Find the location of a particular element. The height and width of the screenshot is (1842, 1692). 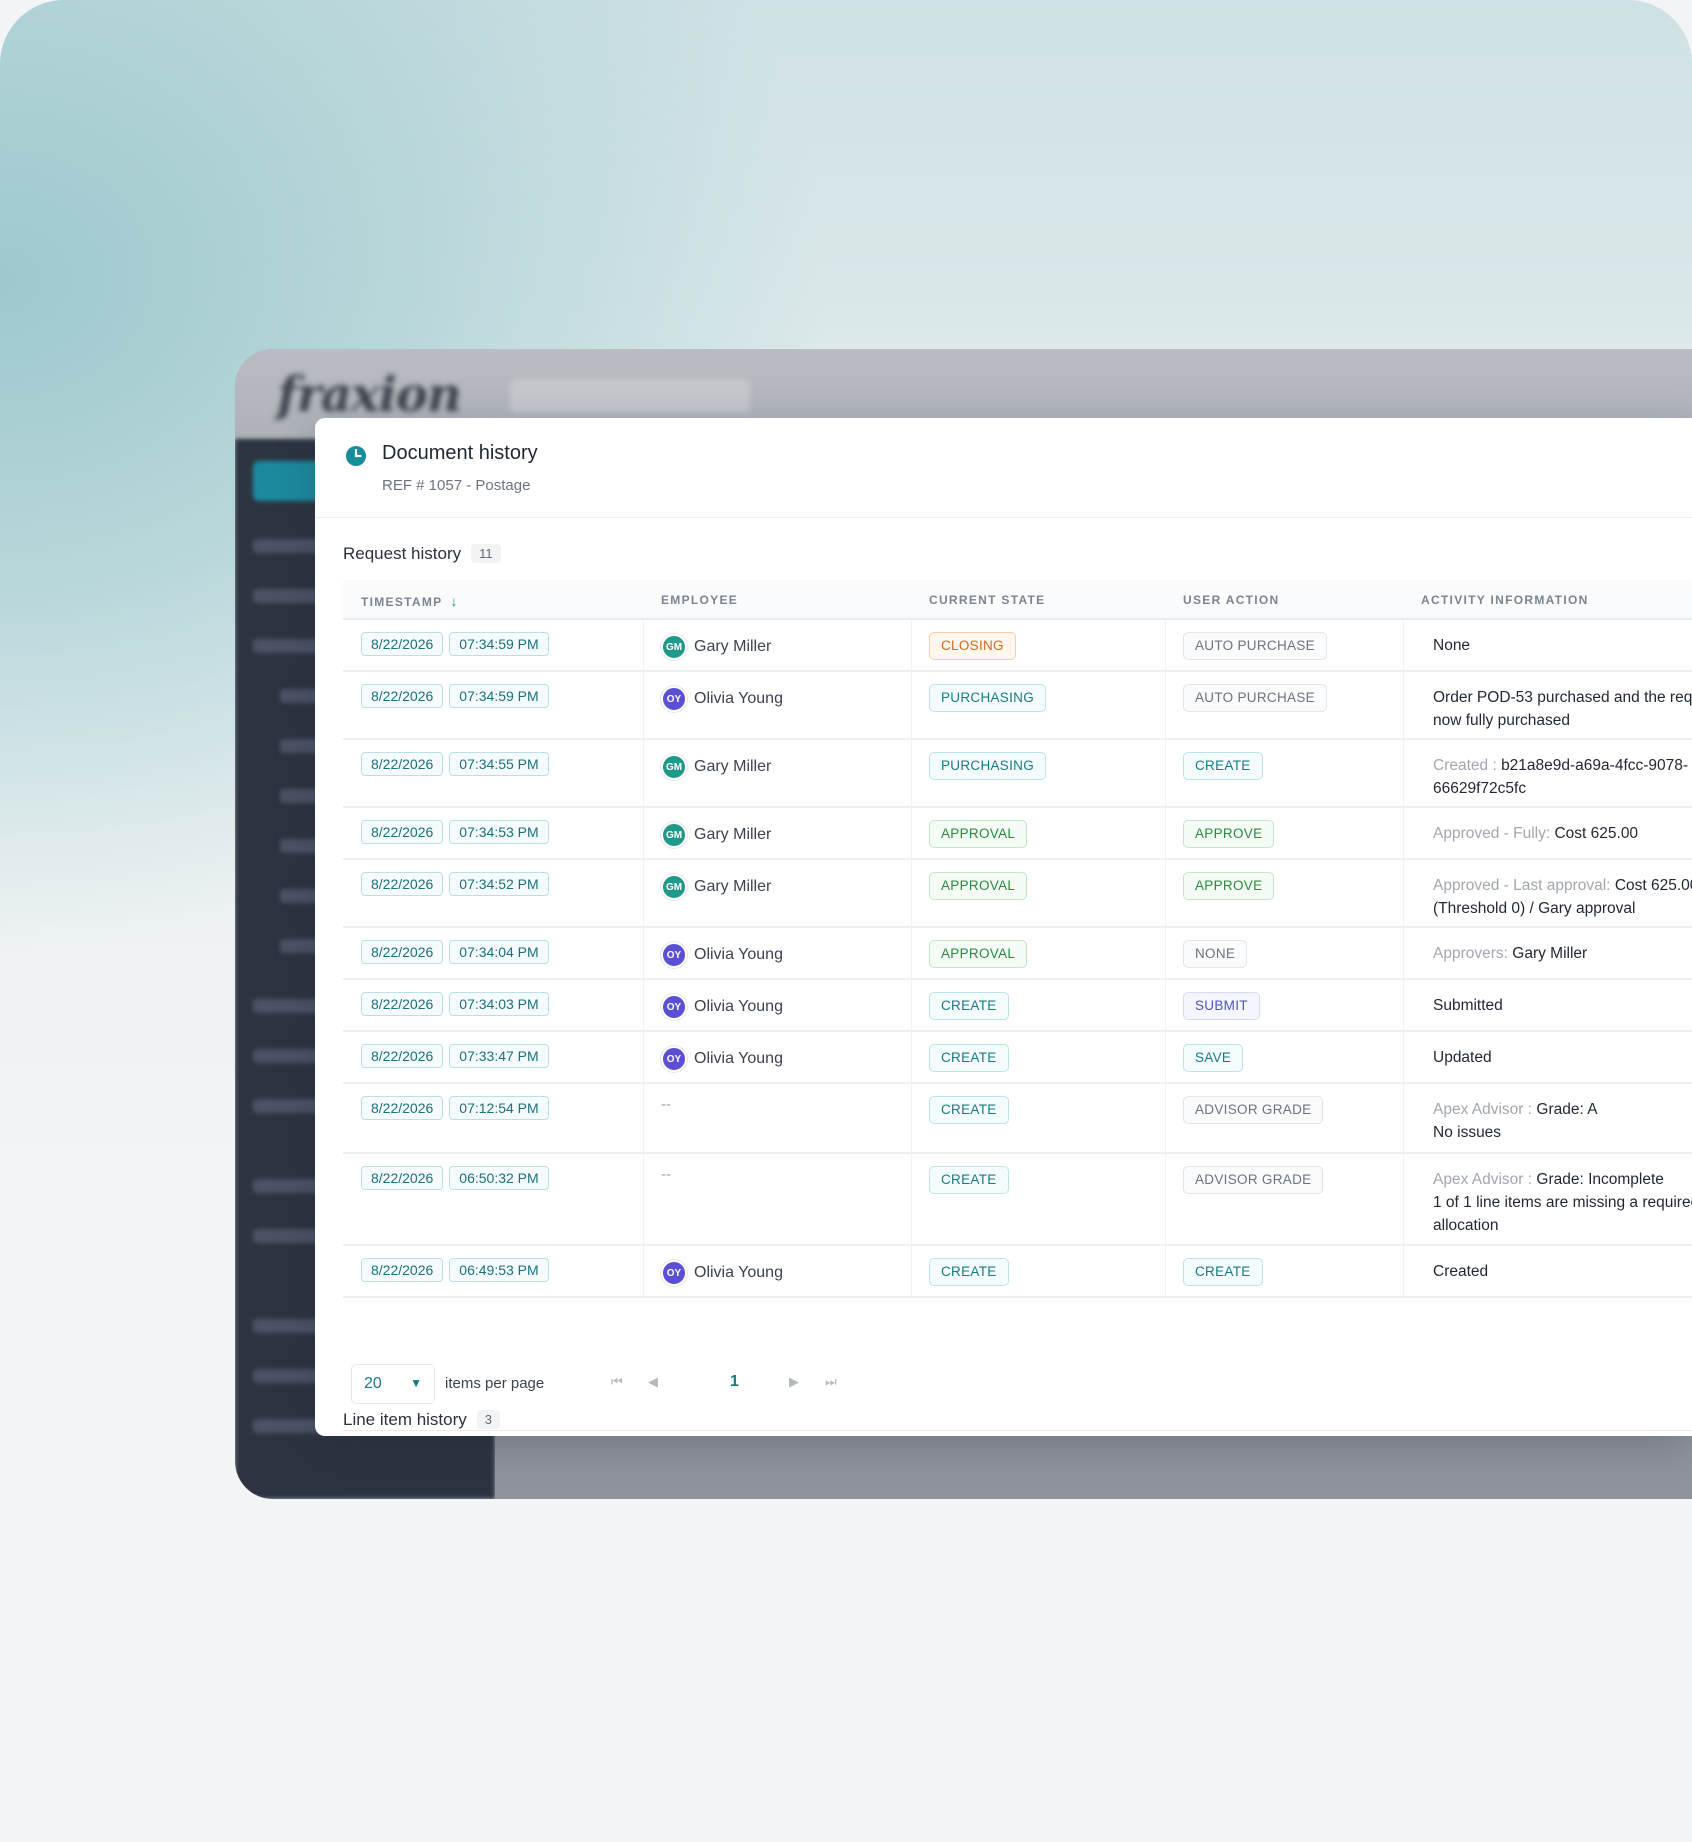

timestamp-cell: 8/22/2026 07:34:53 PM is located at coordinates (455, 832).